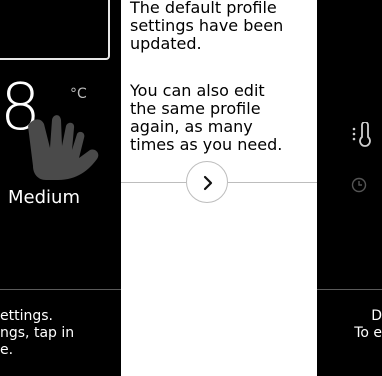 This screenshot has height=376, width=382. I want to click on next-button, so click(207, 182).